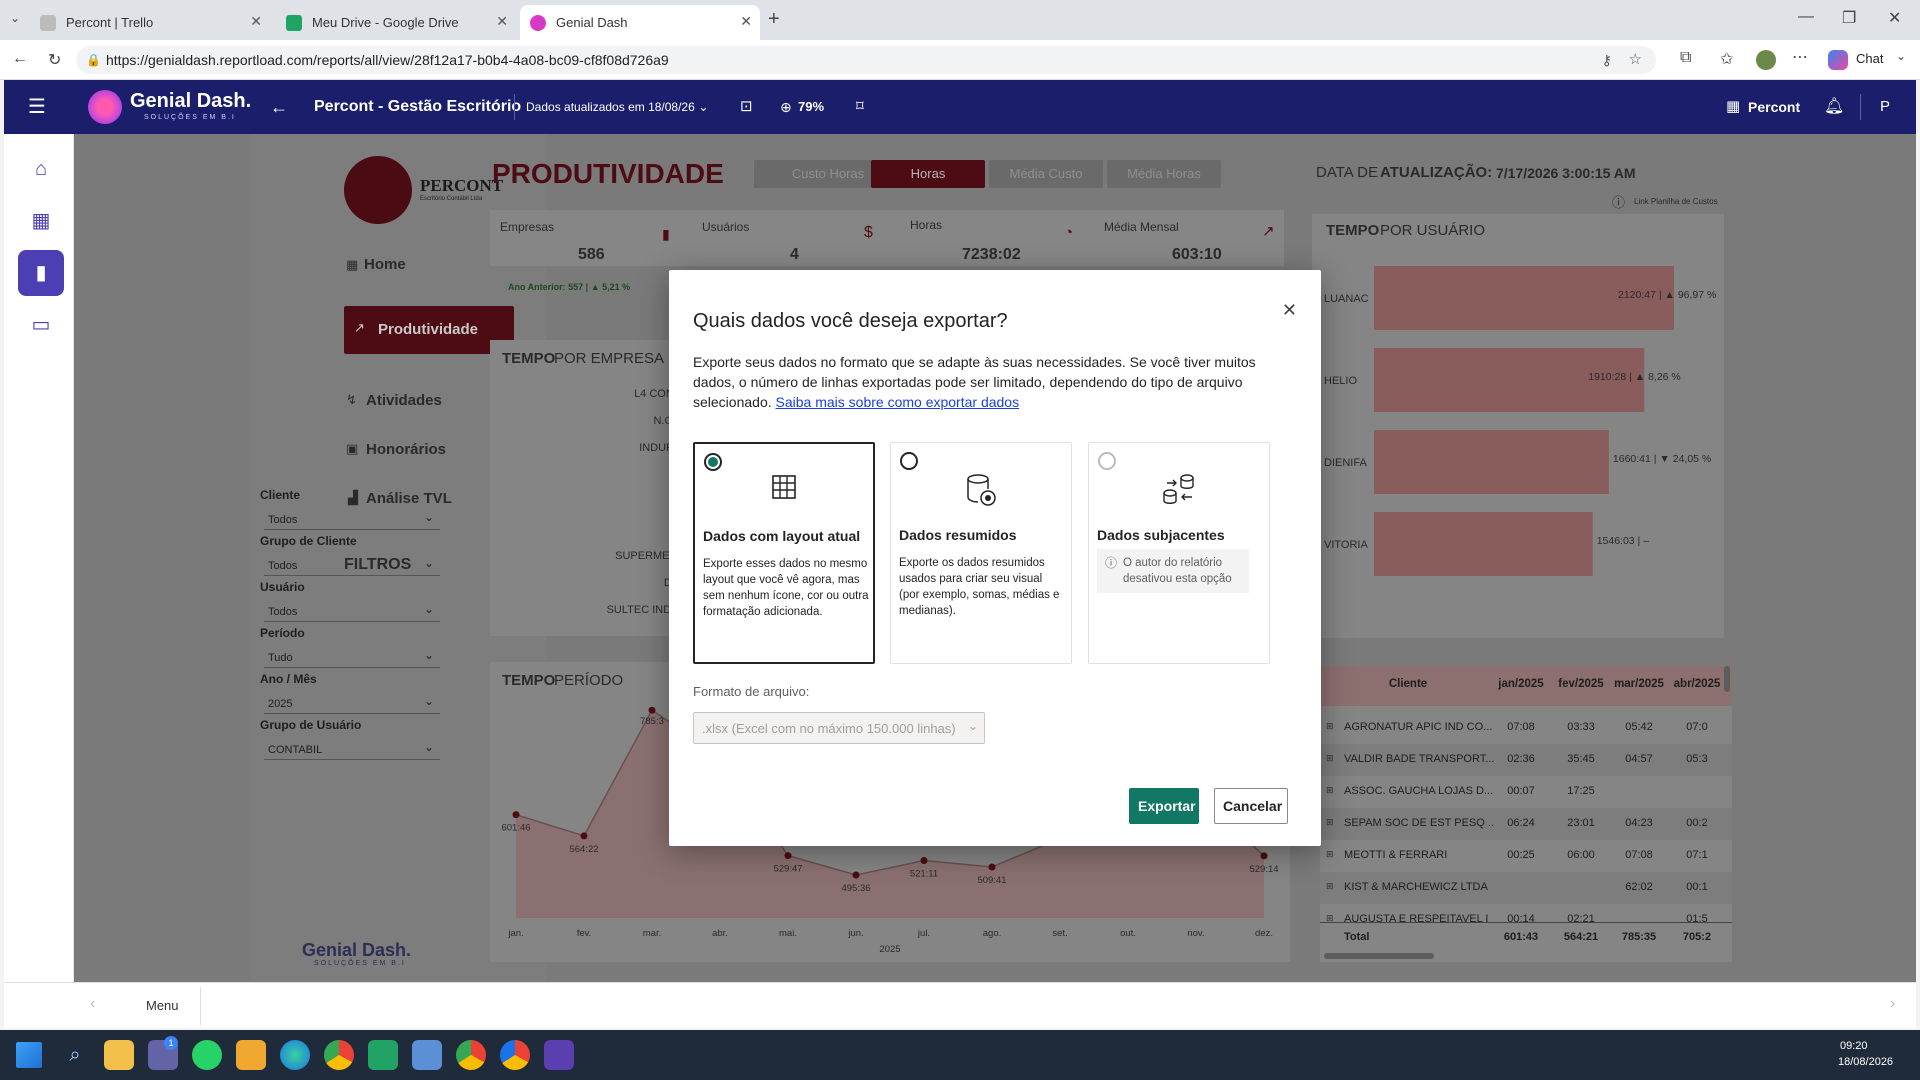  I want to click on chrome-profile-2-icon, so click(515, 1055).